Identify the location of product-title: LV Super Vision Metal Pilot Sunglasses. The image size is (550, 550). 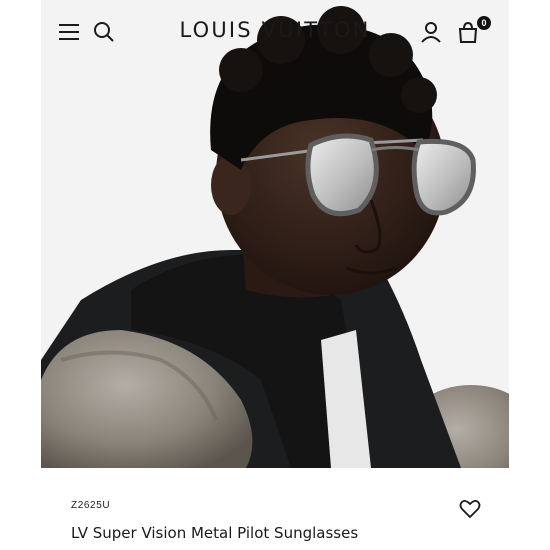
(215, 533).